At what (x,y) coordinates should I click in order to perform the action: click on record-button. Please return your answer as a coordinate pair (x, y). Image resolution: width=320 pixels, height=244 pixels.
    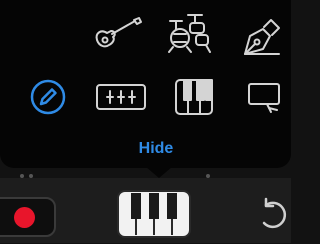
    Looking at the image, I should click on (28, 217).